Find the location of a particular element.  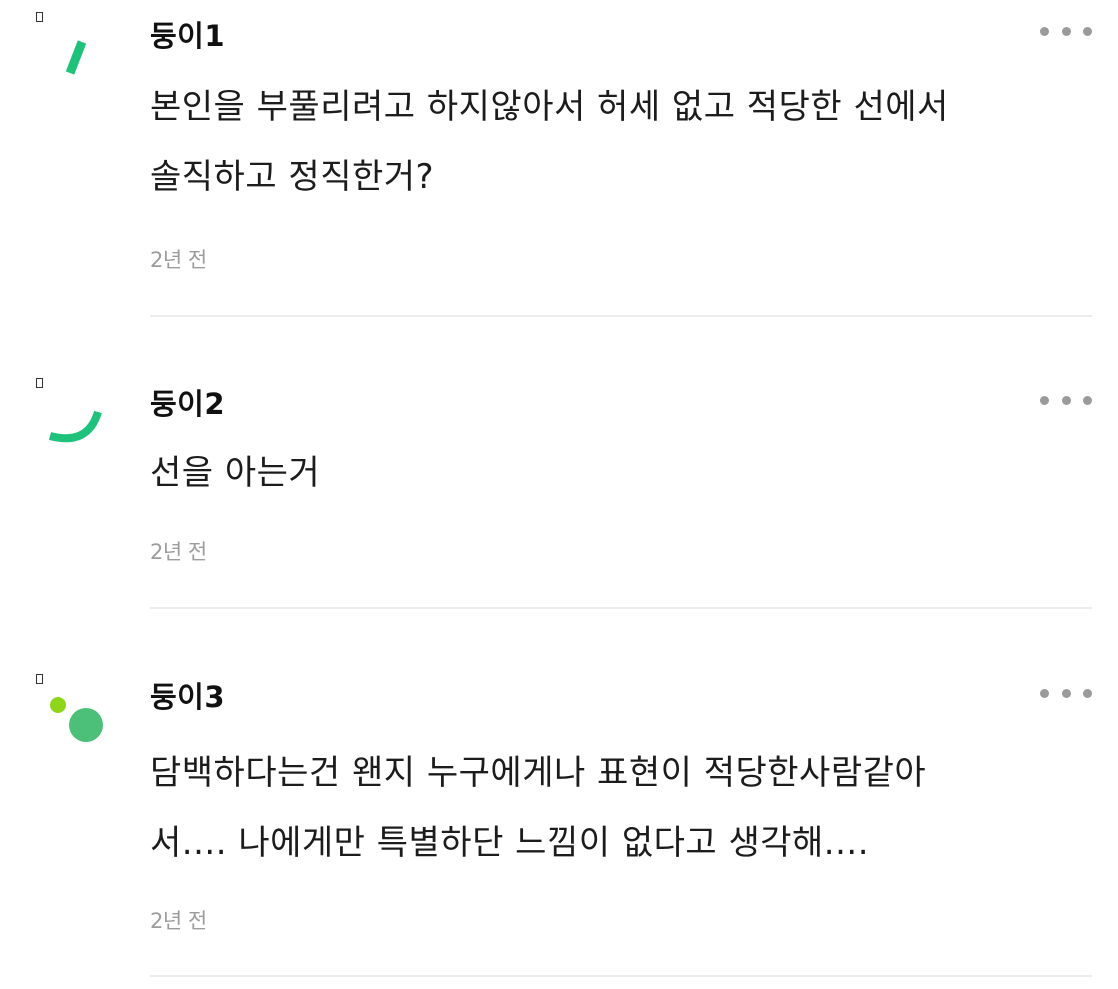

comment-body-line: 본인을 부풀리려고 하지않아서 허세 없고 적당한 선에서 is located at coordinates (549, 107).